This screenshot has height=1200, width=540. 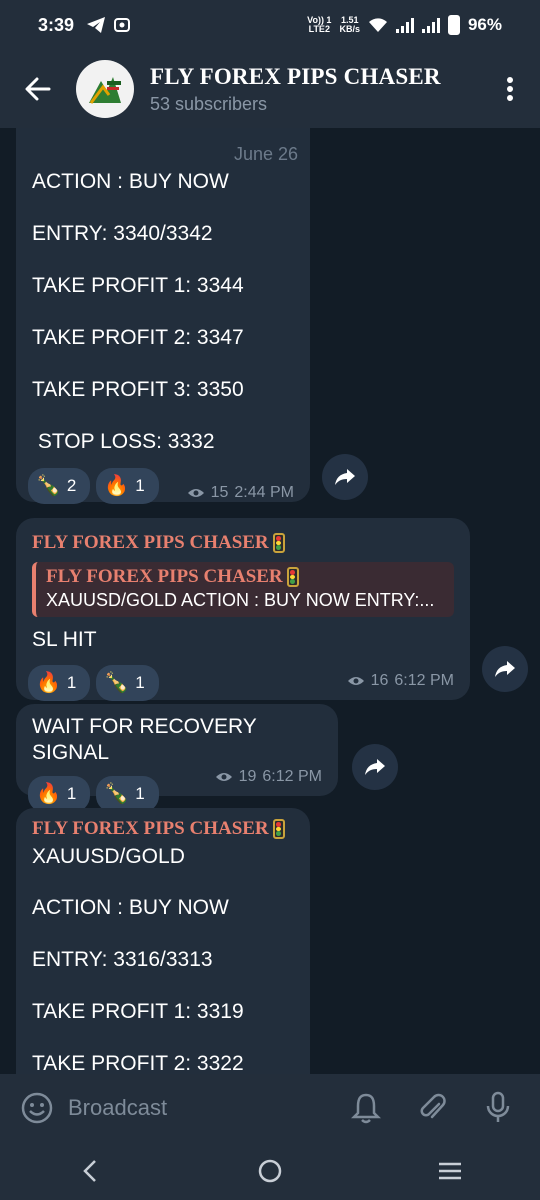 What do you see at coordinates (247, 776) in the screenshot?
I see `view-count: 19` at bounding box center [247, 776].